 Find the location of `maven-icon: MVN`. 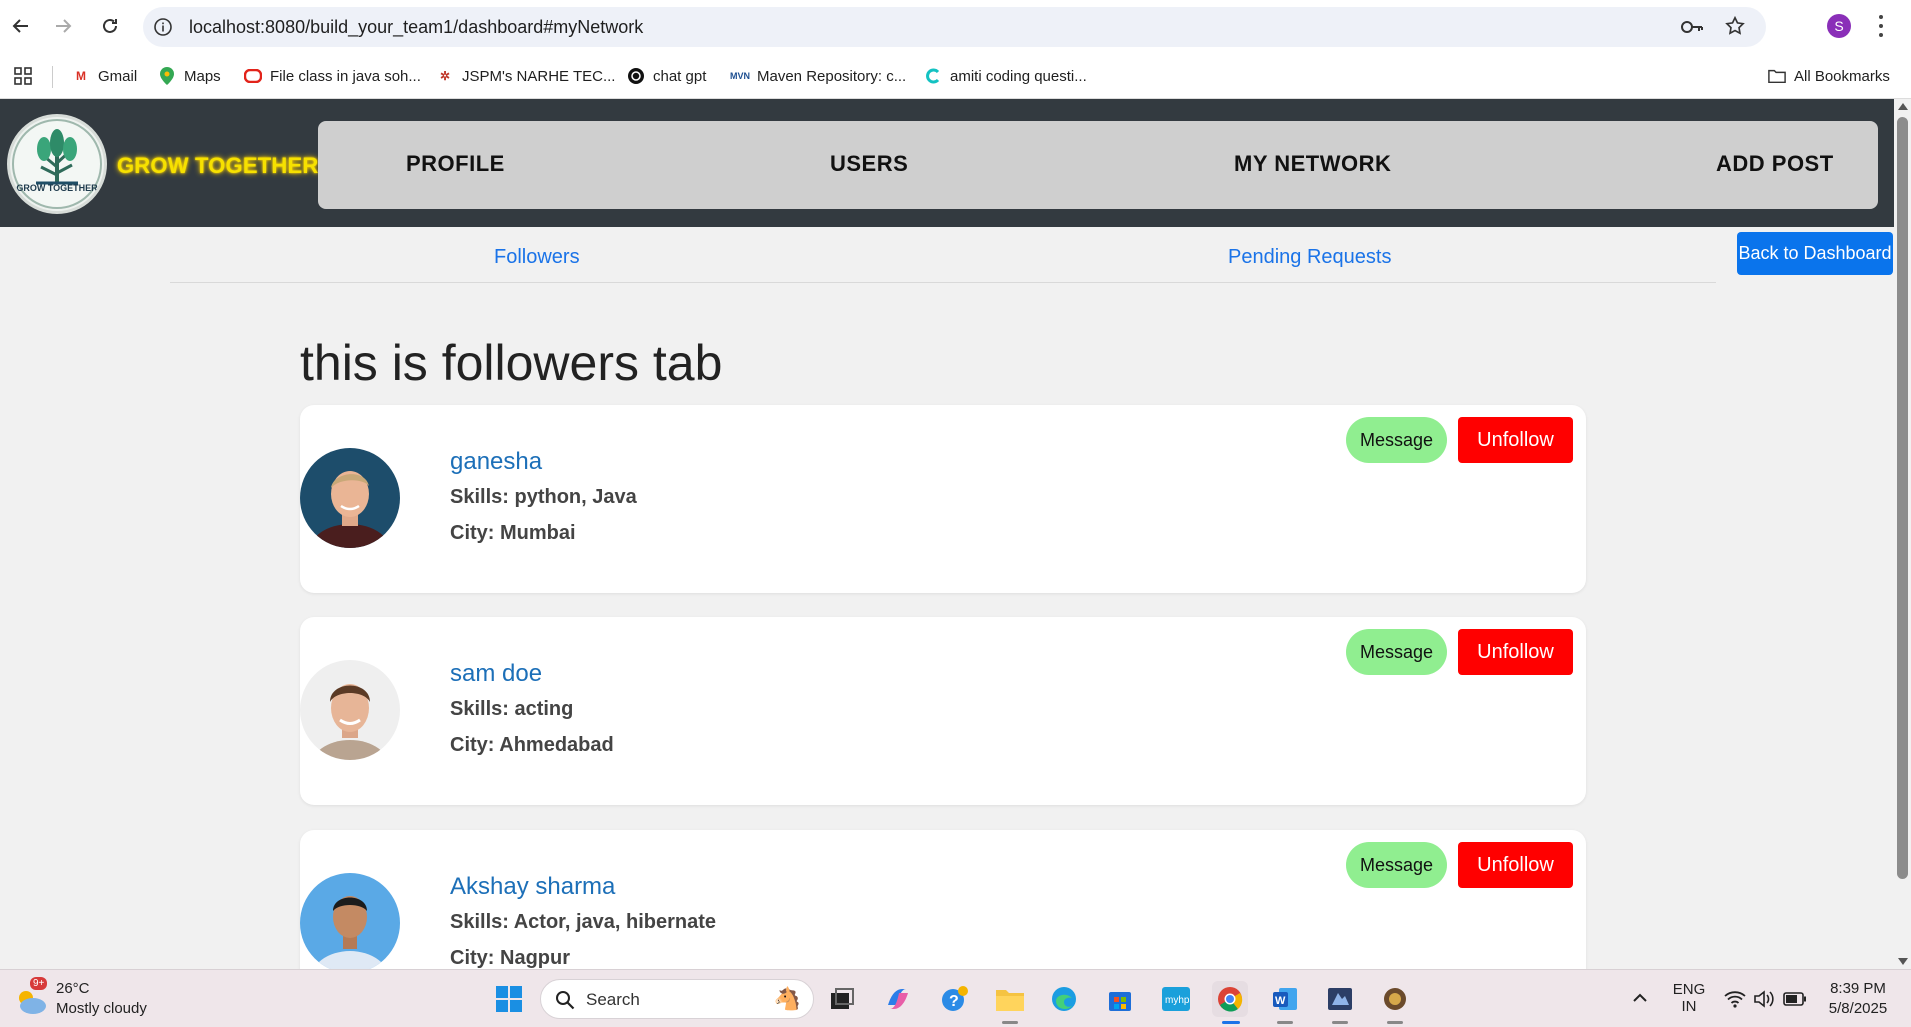

maven-icon: MVN is located at coordinates (740, 76).